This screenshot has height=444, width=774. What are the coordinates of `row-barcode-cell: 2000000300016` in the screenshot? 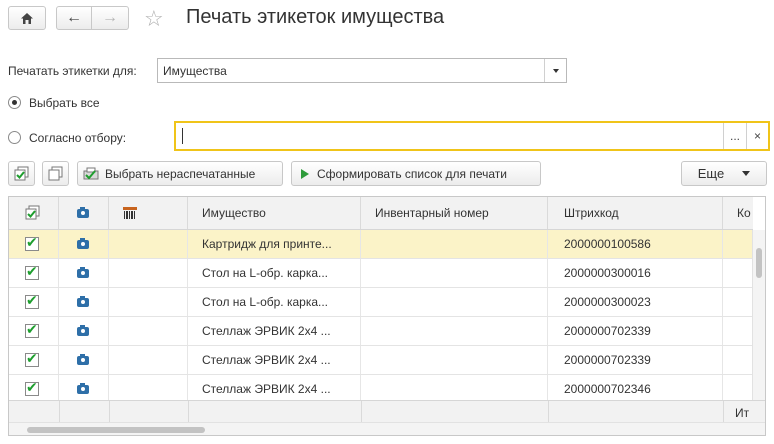 It's located at (635, 273).